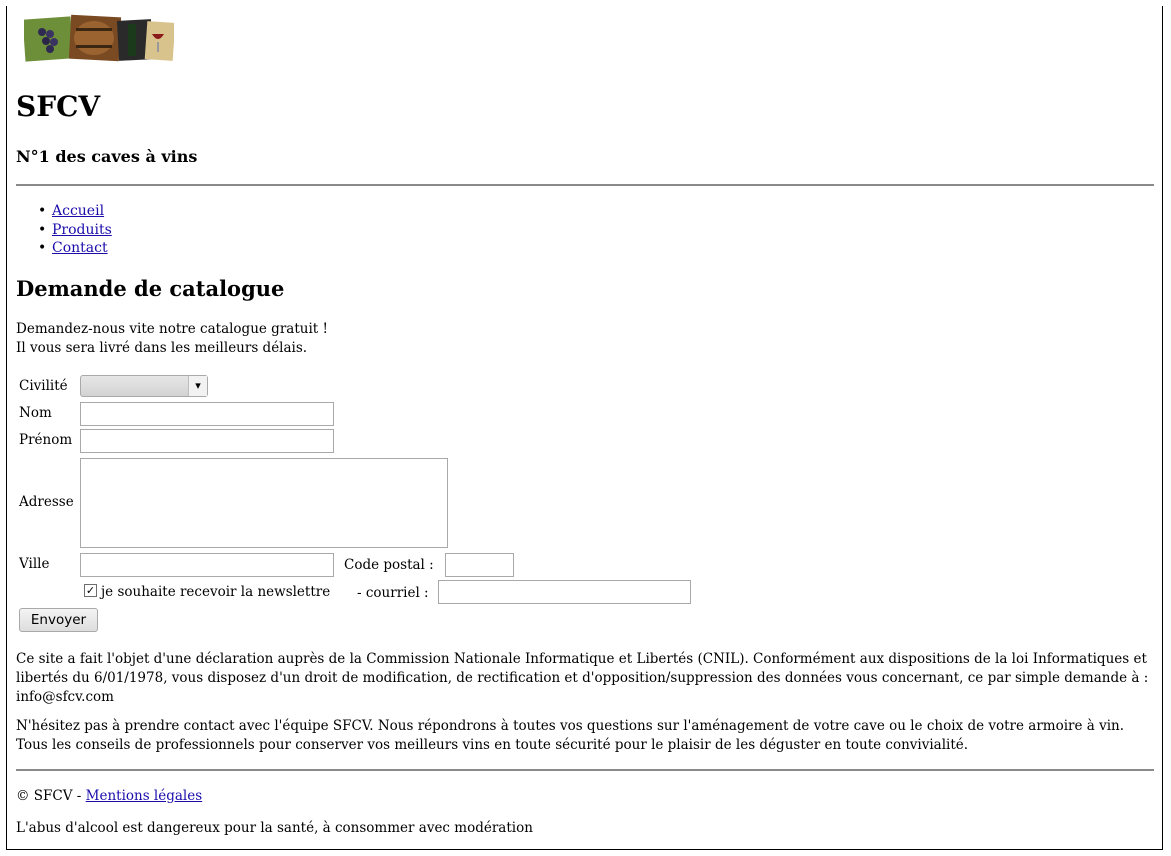 Image resolution: width=1171 pixels, height=856 pixels. What do you see at coordinates (78, 211) in the screenshot?
I see `nav-link-accueil: Accueil` at bounding box center [78, 211].